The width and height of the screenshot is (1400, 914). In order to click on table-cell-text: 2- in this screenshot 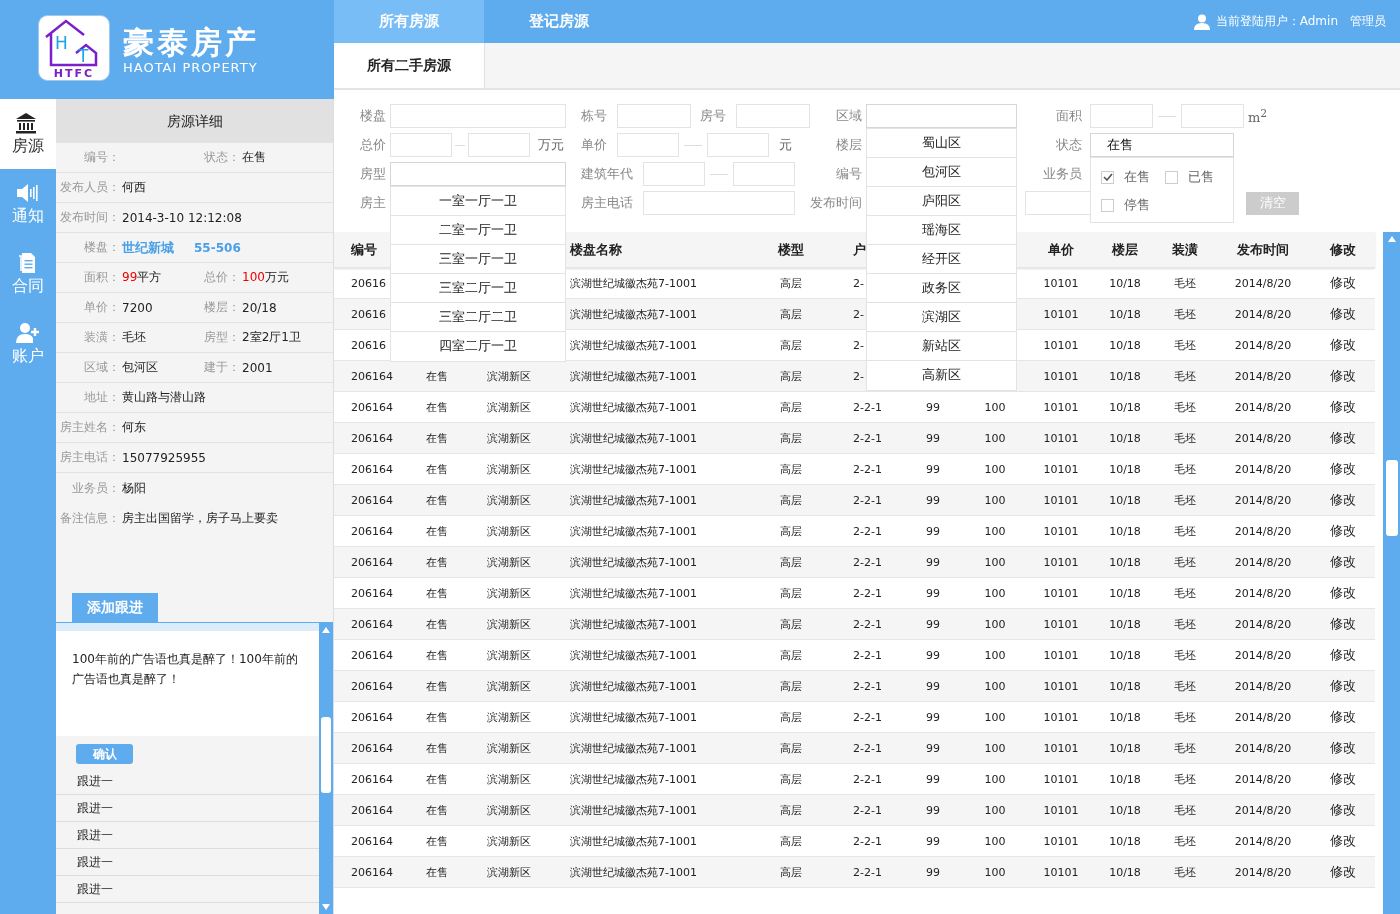, I will do `click(858, 314)`.